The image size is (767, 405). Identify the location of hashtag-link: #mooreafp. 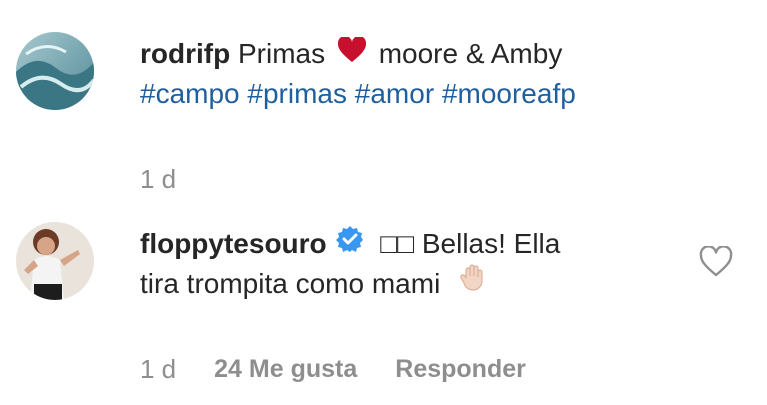
(509, 93).